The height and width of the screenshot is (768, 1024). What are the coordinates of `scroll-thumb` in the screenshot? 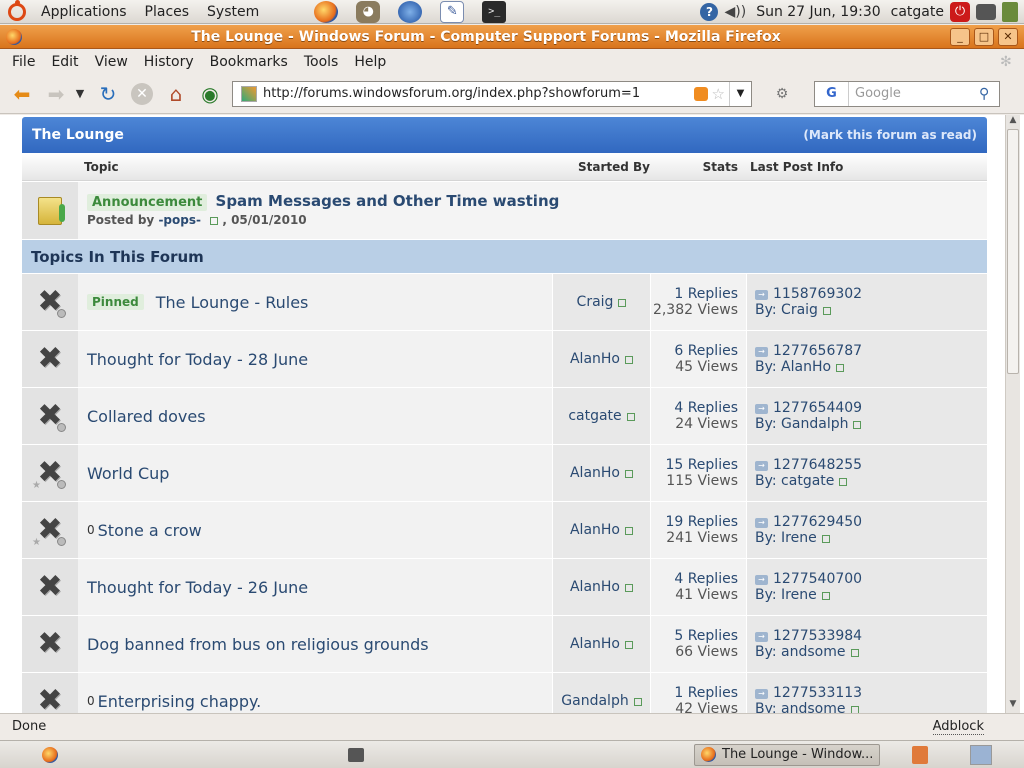 It's located at (1013, 251).